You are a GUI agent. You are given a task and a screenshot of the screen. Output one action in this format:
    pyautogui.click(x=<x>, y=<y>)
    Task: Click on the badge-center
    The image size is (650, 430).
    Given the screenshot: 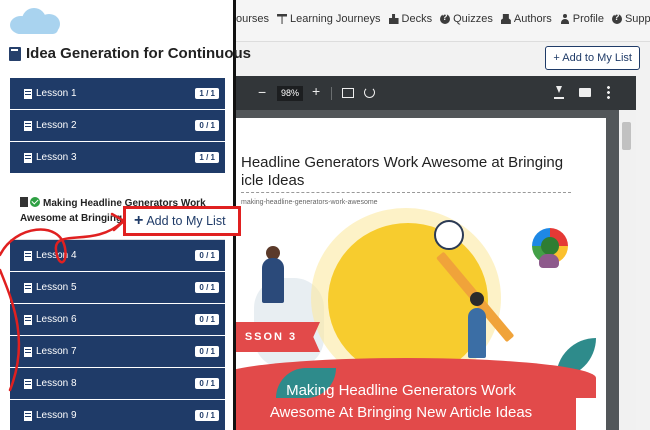 What is the action you would take?
    pyautogui.click(x=550, y=246)
    